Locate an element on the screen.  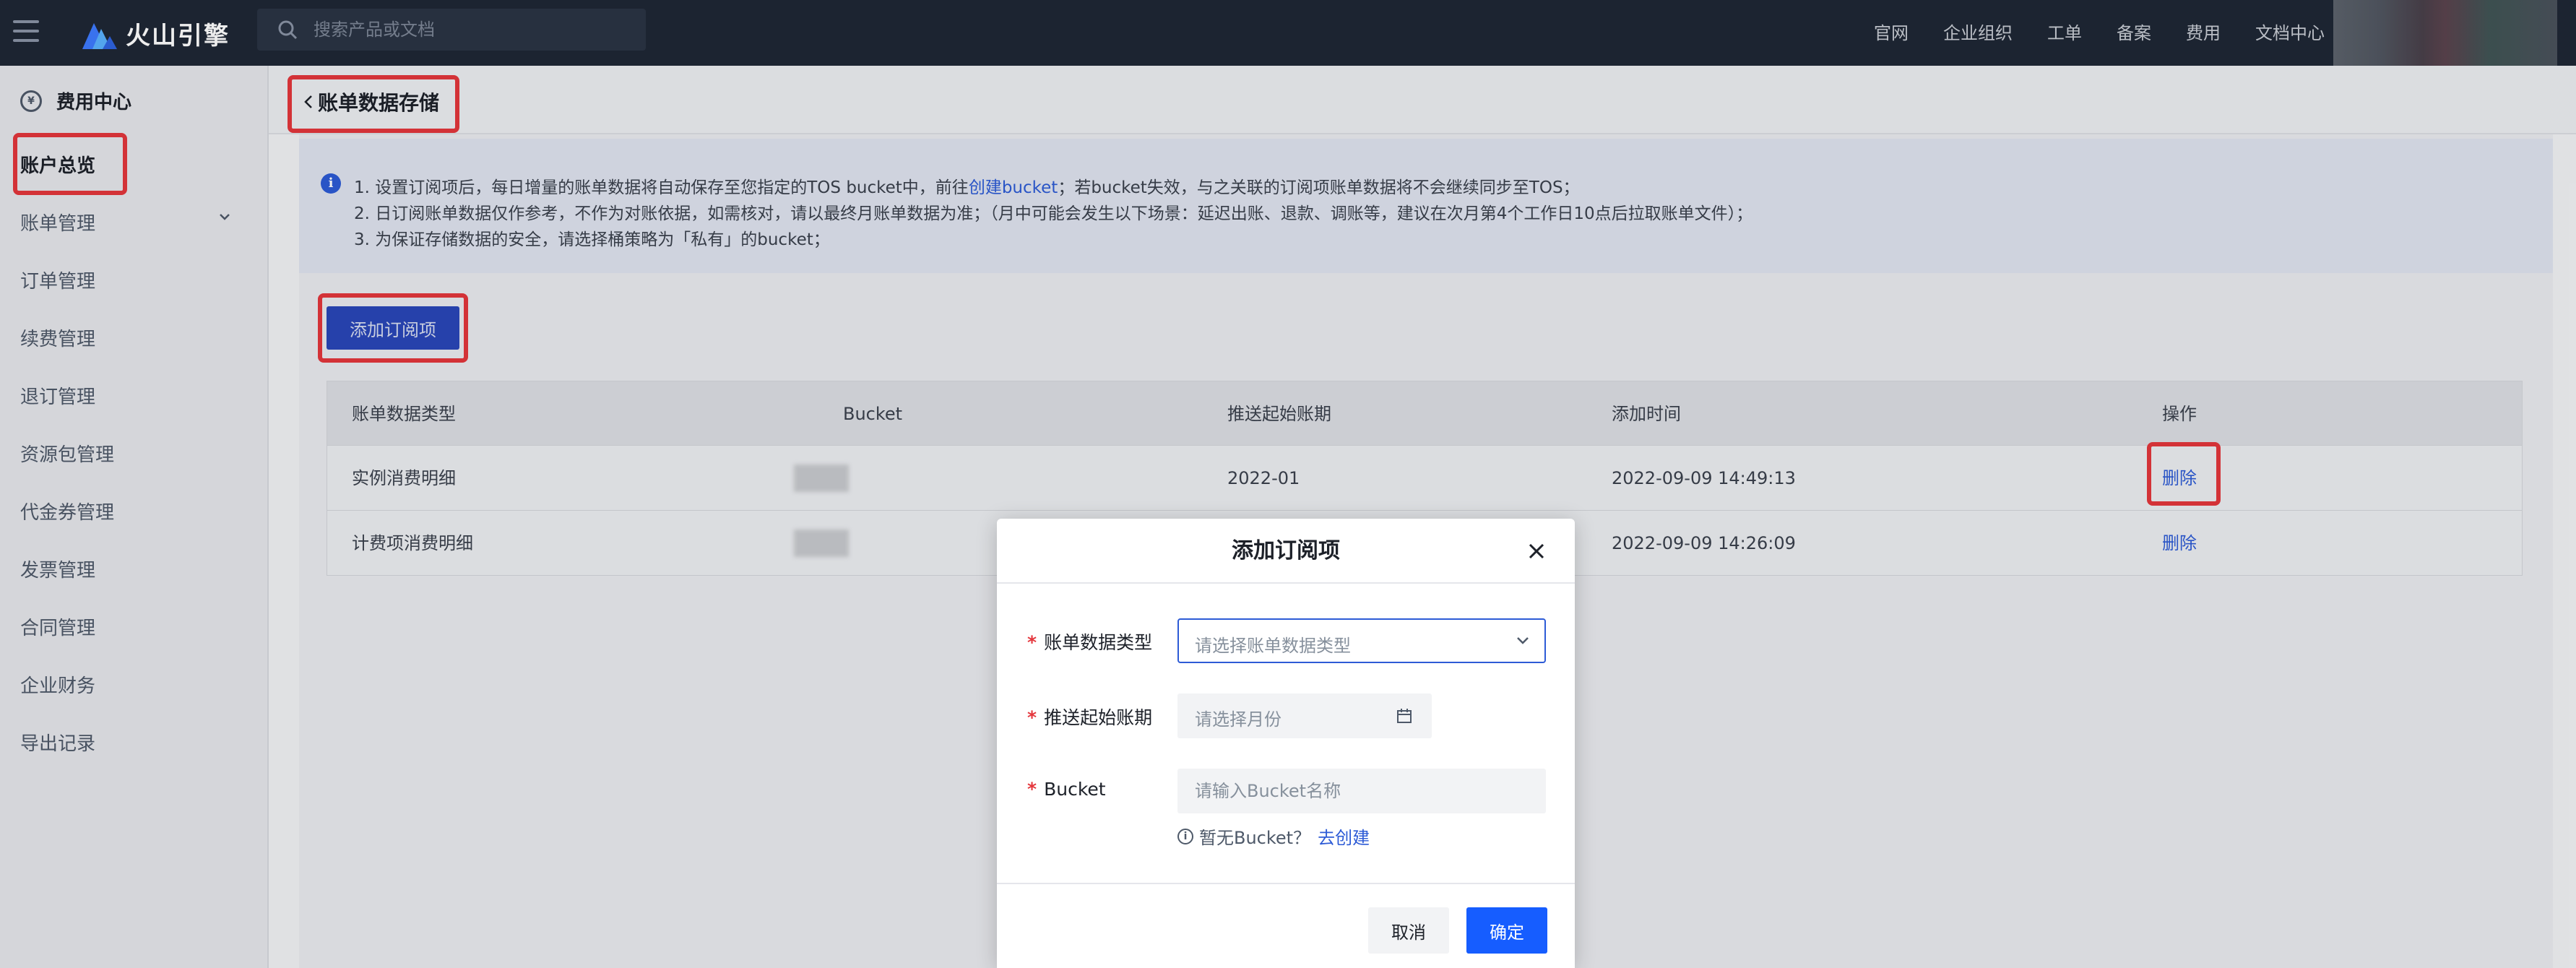
highlight-page-title is located at coordinates (374, 104).